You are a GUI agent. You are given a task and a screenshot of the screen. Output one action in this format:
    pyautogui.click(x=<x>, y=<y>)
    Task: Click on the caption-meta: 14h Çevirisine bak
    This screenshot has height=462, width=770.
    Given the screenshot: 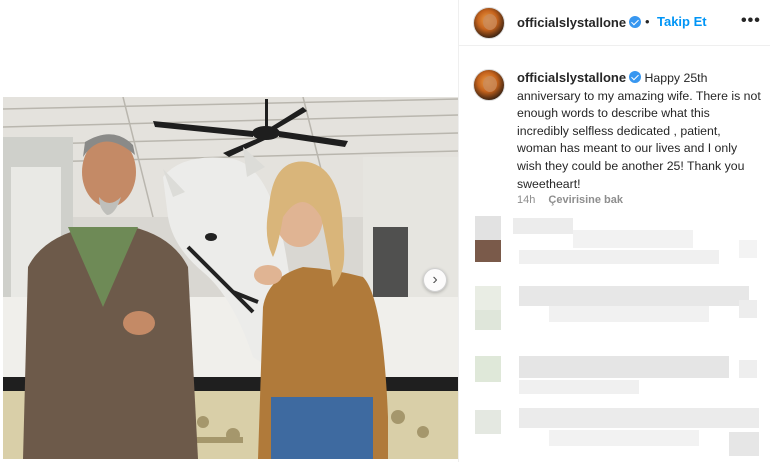 What is the action you would take?
    pyautogui.click(x=570, y=200)
    